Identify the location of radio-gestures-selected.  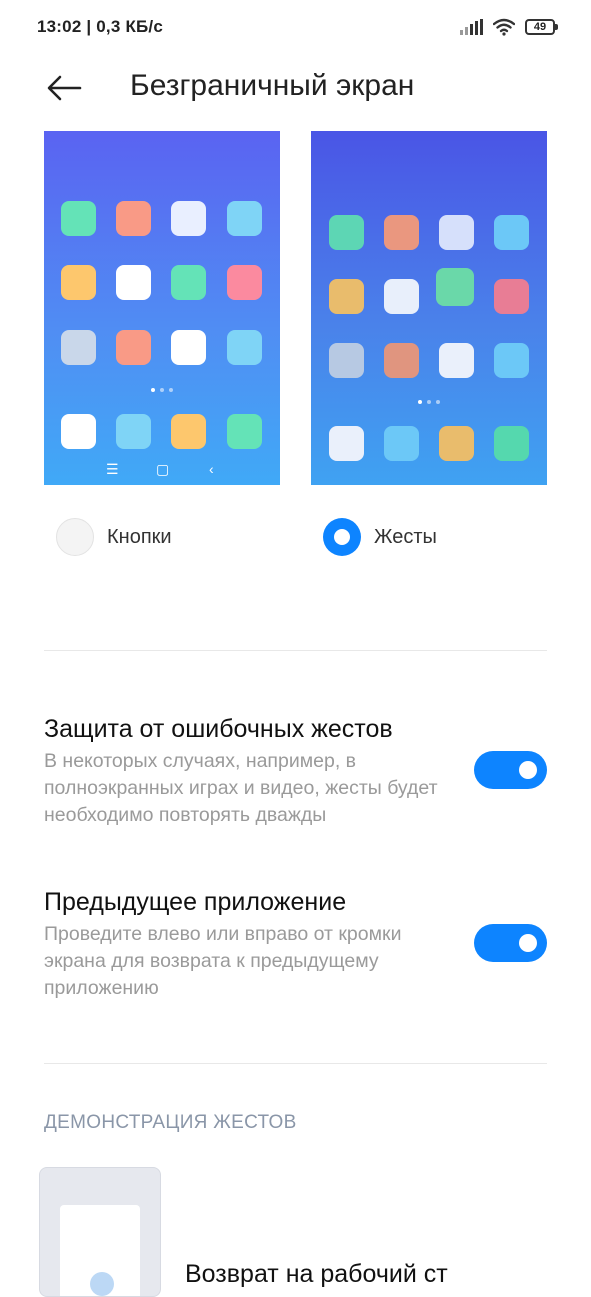
(342, 537).